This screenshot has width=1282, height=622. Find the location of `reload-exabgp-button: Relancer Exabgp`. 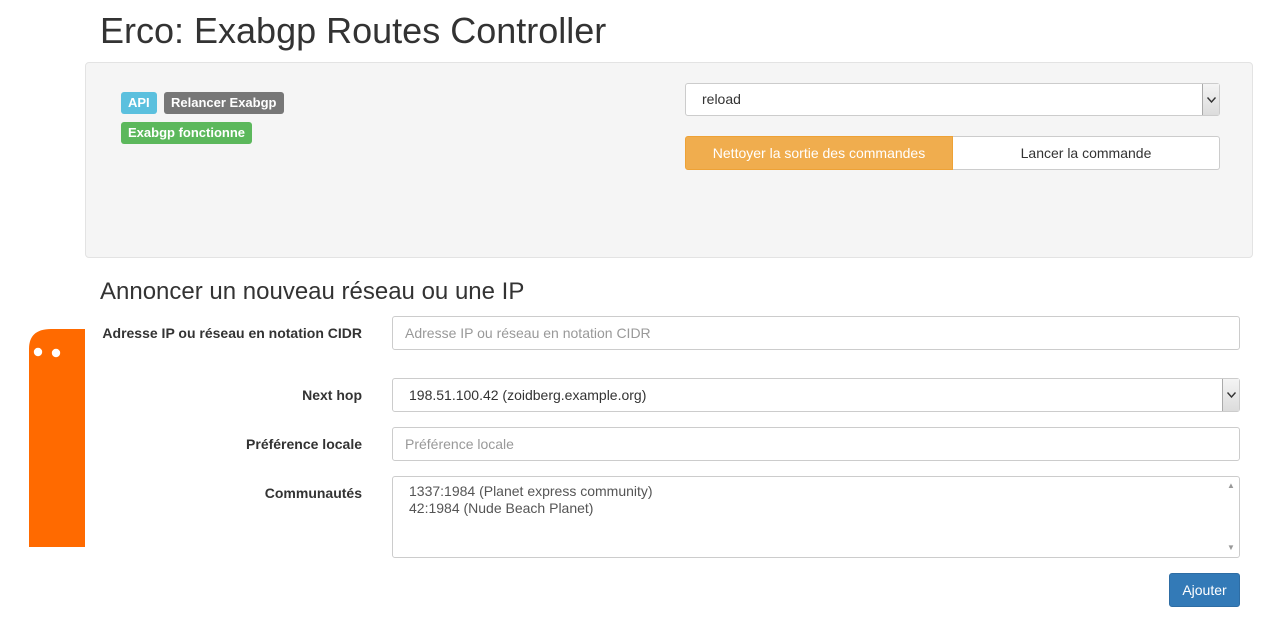

reload-exabgp-button: Relancer Exabgp is located at coordinates (224, 103).